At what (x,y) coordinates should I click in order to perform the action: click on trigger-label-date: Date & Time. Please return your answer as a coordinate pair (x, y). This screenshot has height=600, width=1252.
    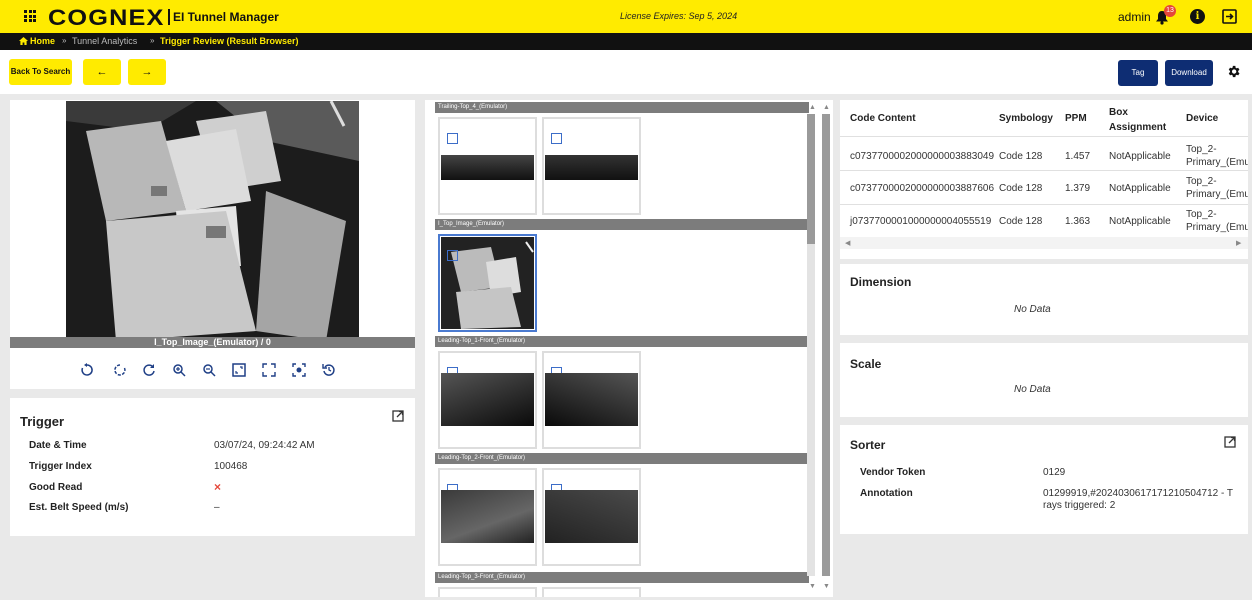
    Looking at the image, I should click on (58, 445).